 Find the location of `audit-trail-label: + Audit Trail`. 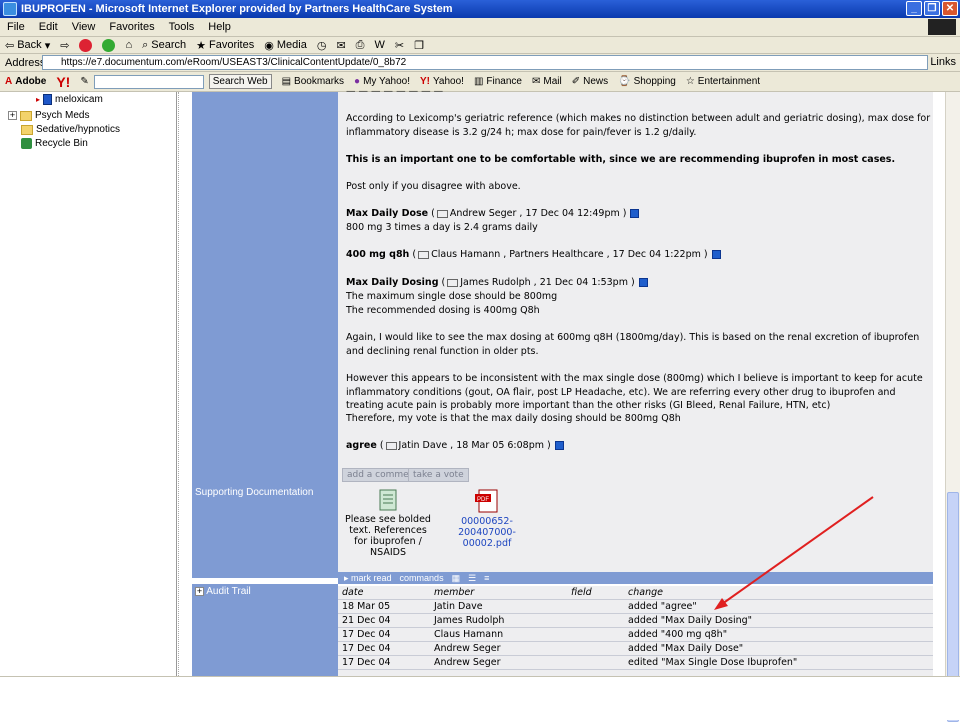

audit-trail-label: + Audit Trail is located at coordinates (265, 630).